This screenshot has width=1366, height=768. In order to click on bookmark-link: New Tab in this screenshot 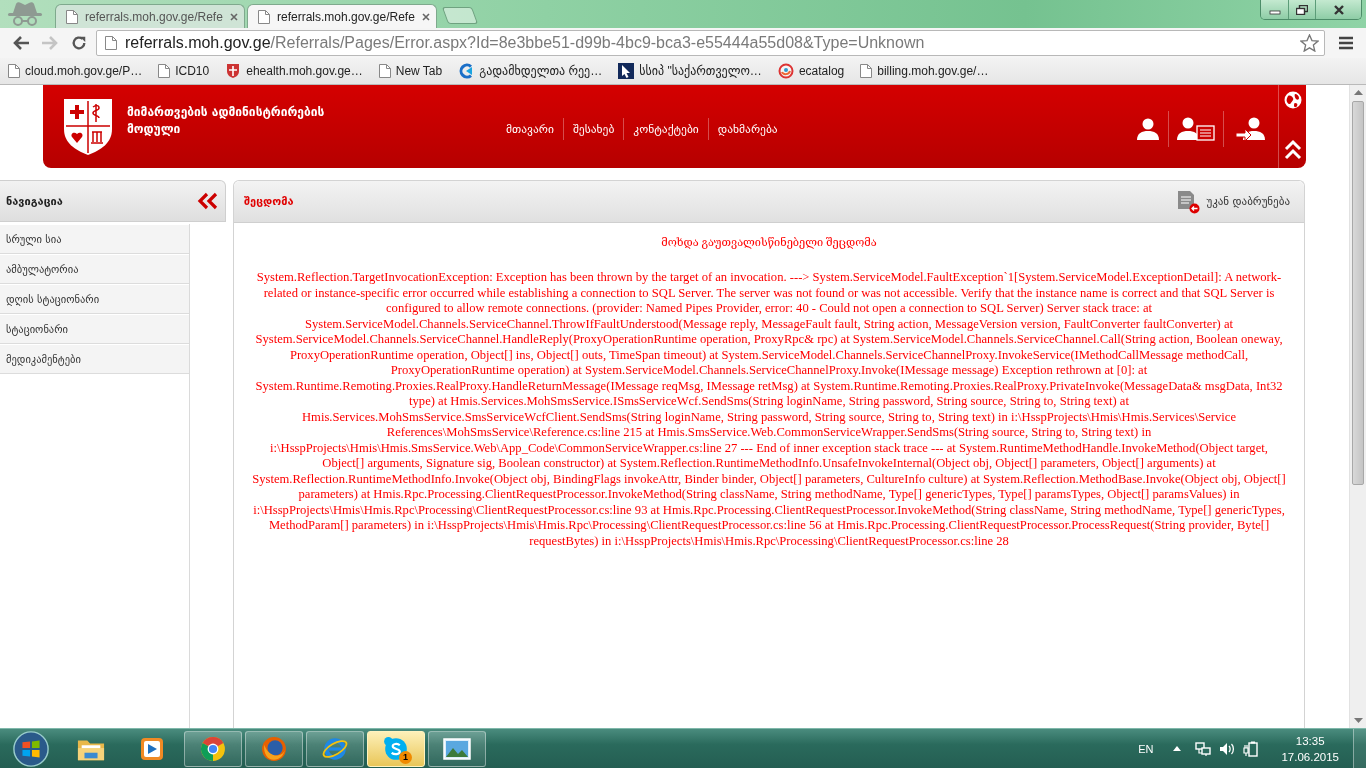, I will do `click(410, 71)`.